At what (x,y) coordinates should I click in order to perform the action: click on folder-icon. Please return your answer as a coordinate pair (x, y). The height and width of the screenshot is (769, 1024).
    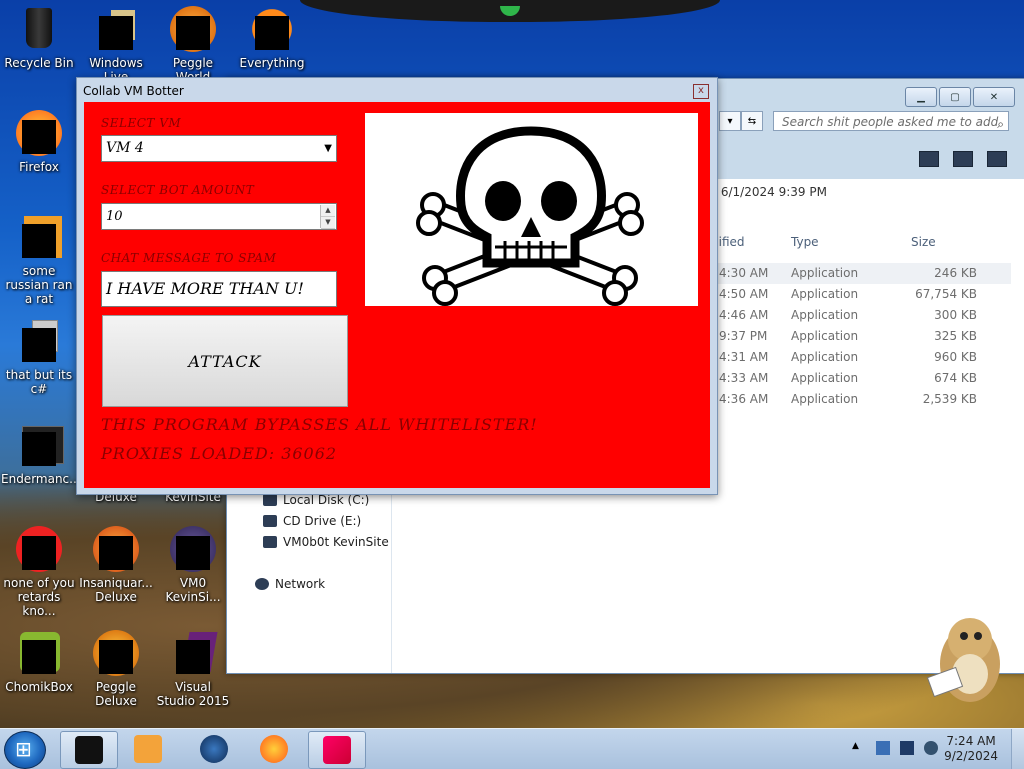
    Looking at the image, I should click on (89, 750).